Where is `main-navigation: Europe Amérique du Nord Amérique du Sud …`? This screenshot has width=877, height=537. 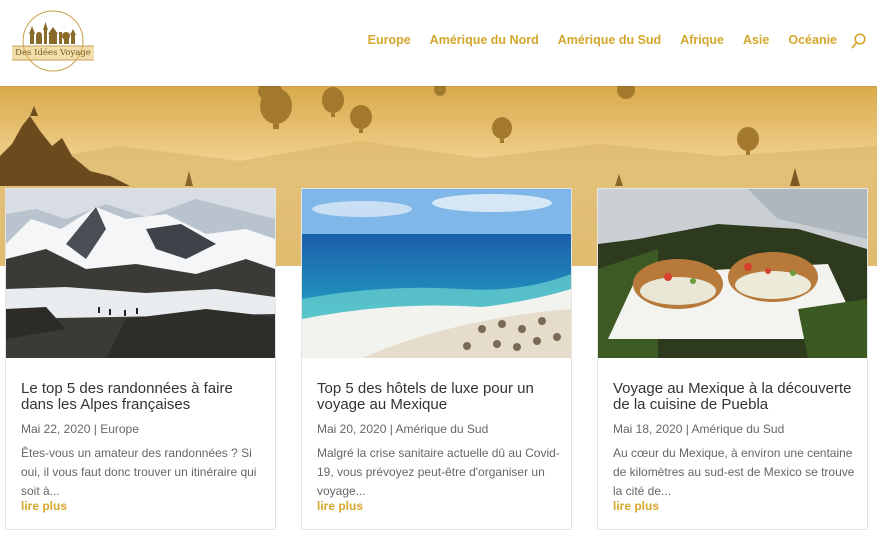 main-navigation: Europe Amérique du Nord Amérique du Sud … is located at coordinates (593, 40).